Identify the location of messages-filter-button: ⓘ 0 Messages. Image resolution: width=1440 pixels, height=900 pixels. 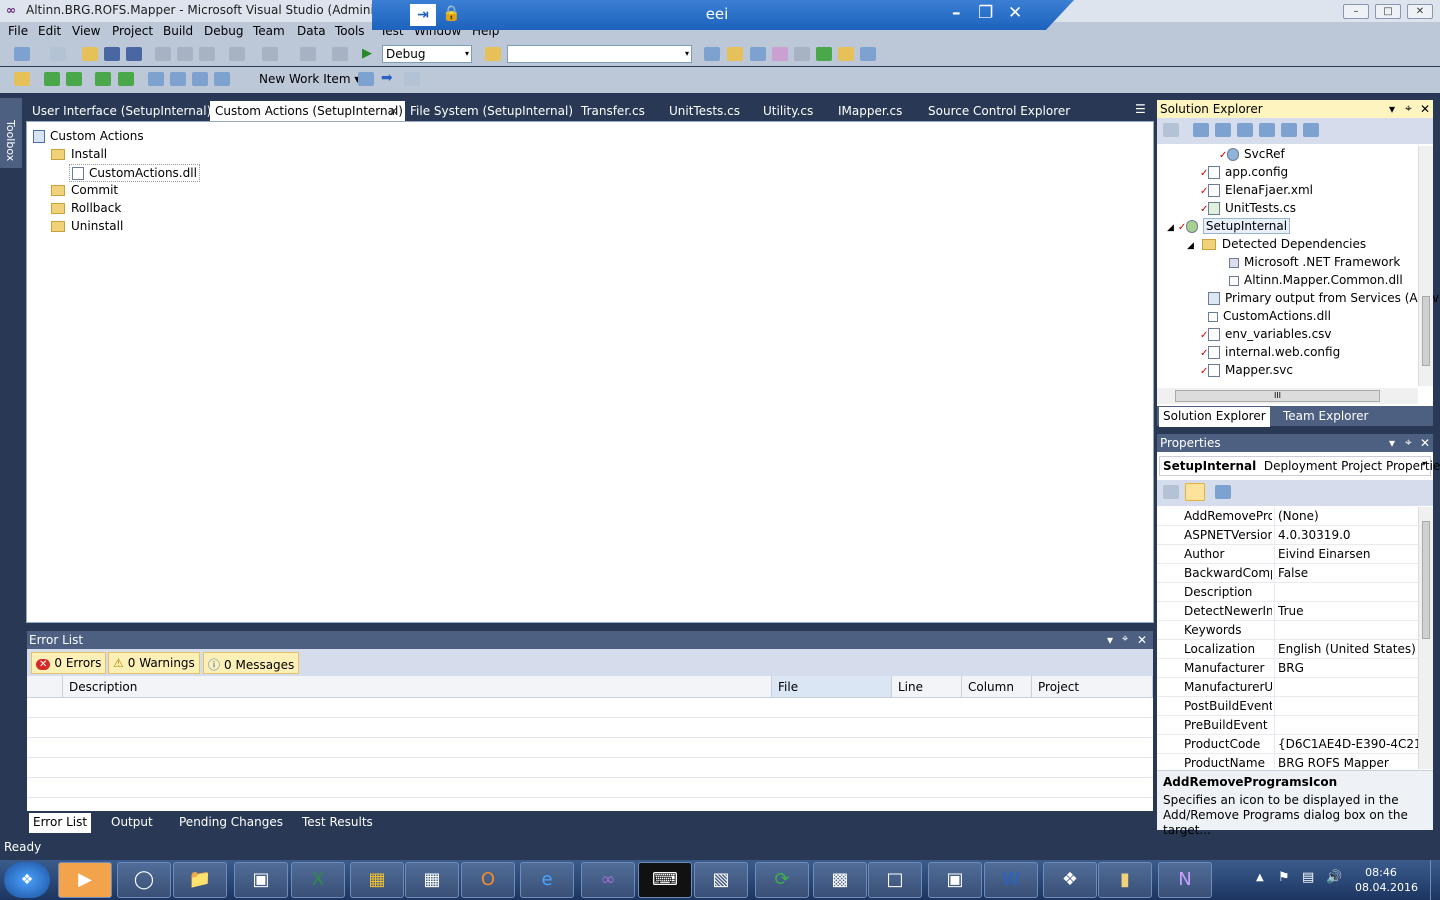
(251, 663).